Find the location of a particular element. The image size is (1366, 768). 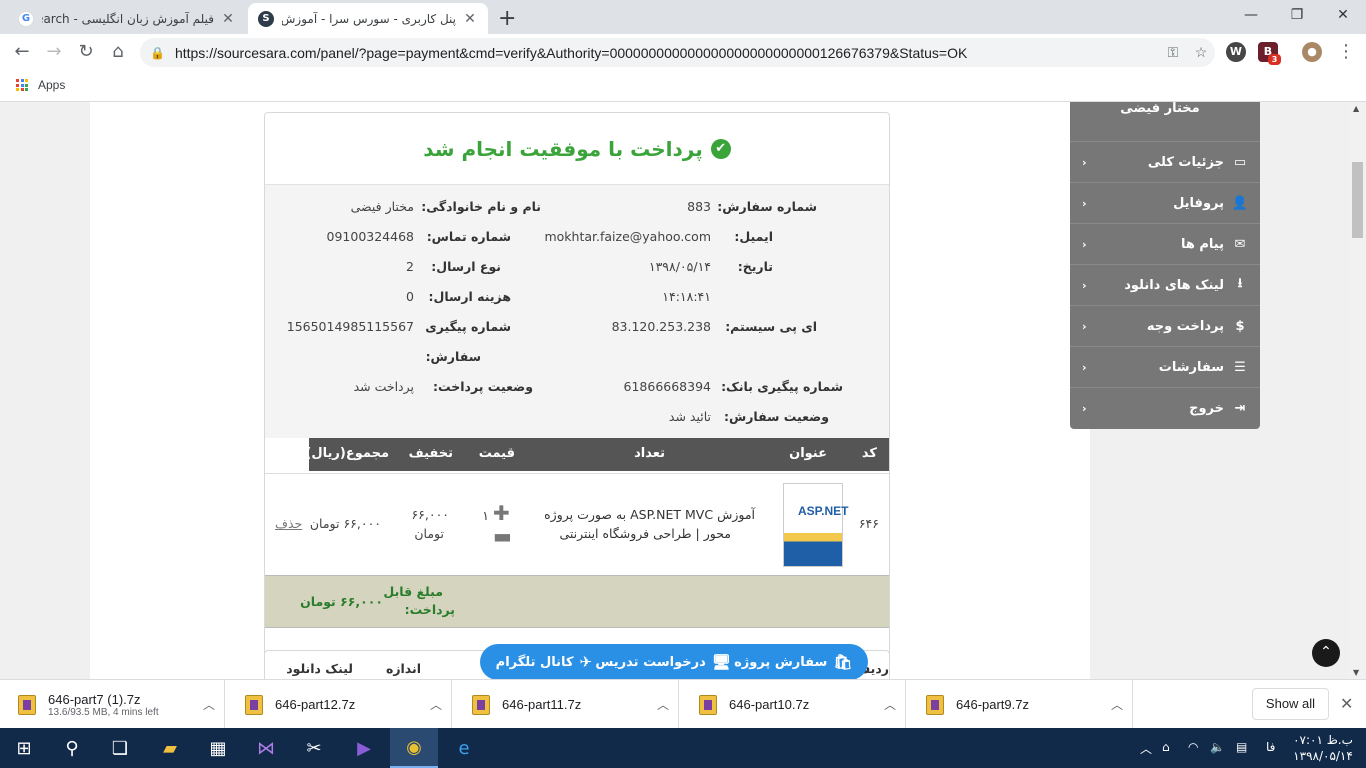

bank-tracking-label: شماره پیگیری بانک: is located at coordinates (782, 386).